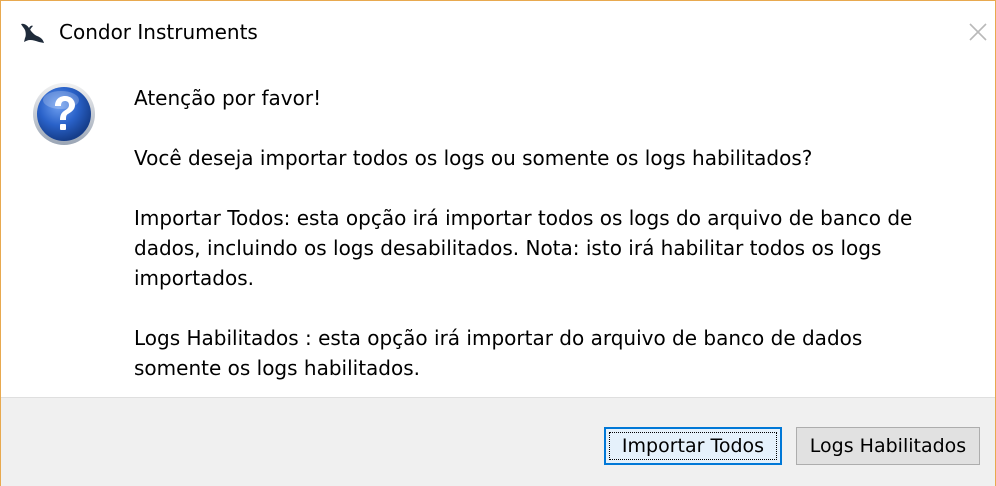 The height and width of the screenshot is (486, 996). I want to click on window-title: Condor Instruments, so click(158, 32).